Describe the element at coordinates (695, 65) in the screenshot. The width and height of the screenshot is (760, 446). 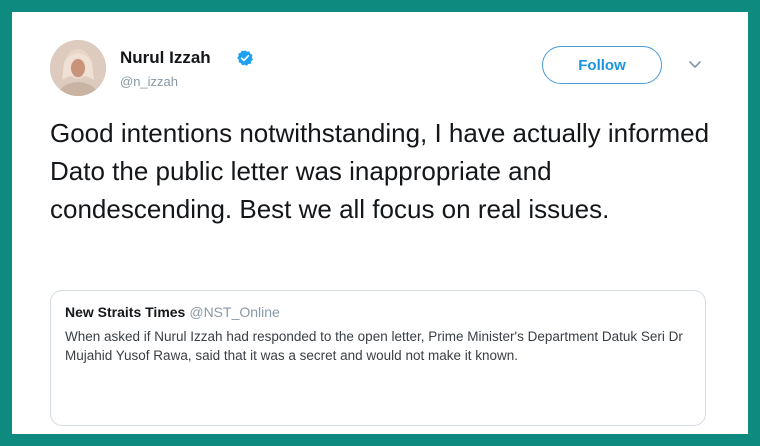
I see `chevron-down-icon` at that location.